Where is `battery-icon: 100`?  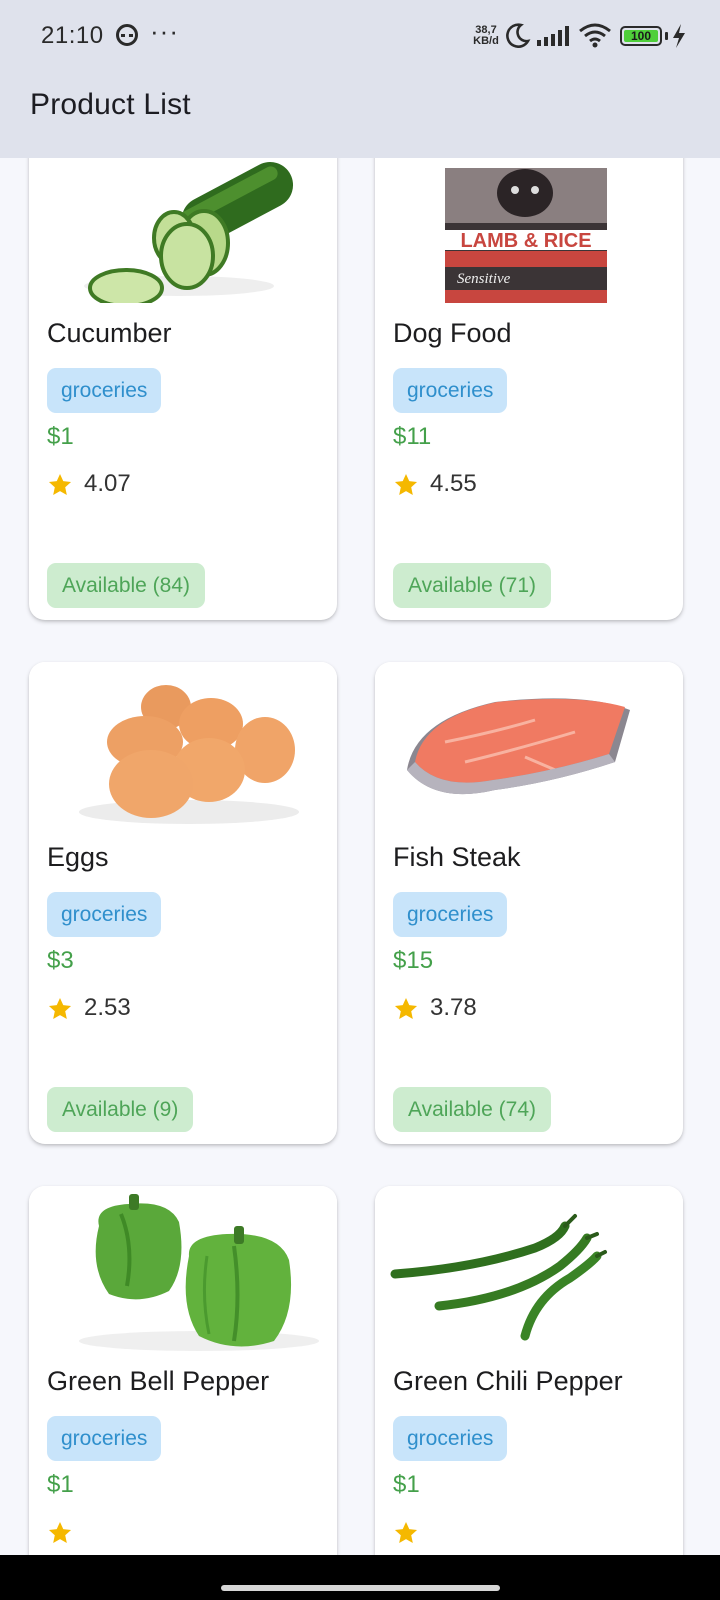
battery-icon: 100 is located at coordinates (641, 36).